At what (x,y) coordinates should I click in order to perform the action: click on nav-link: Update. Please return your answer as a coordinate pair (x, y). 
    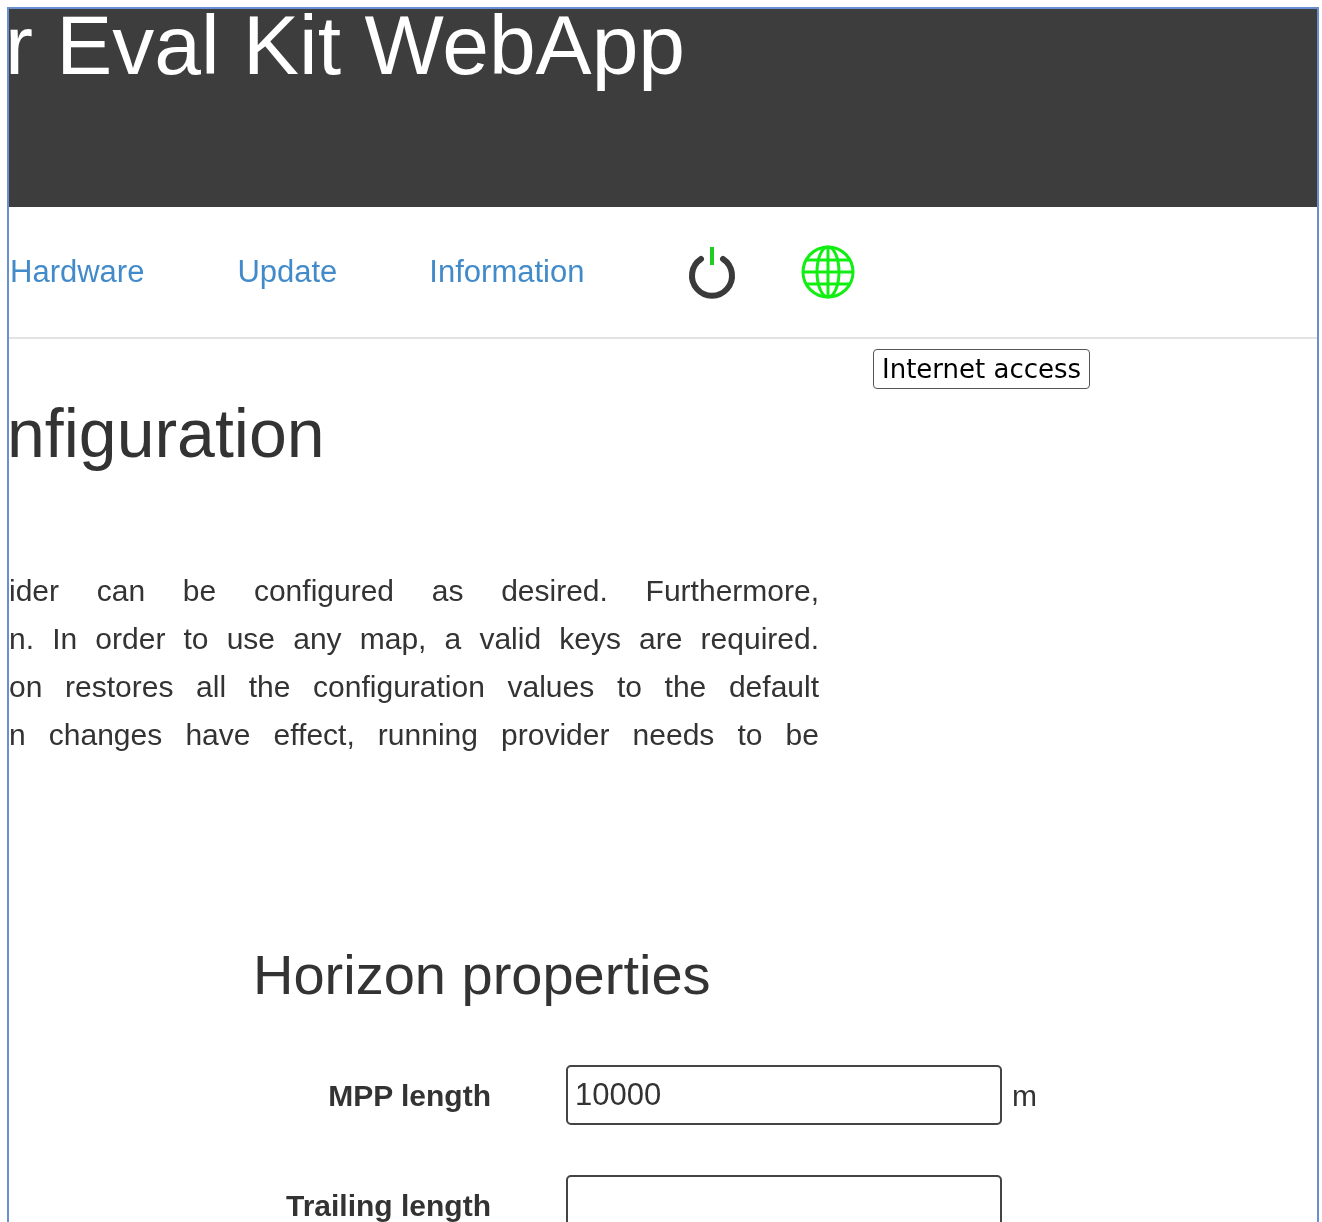
    Looking at the image, I should click on (287, 272).